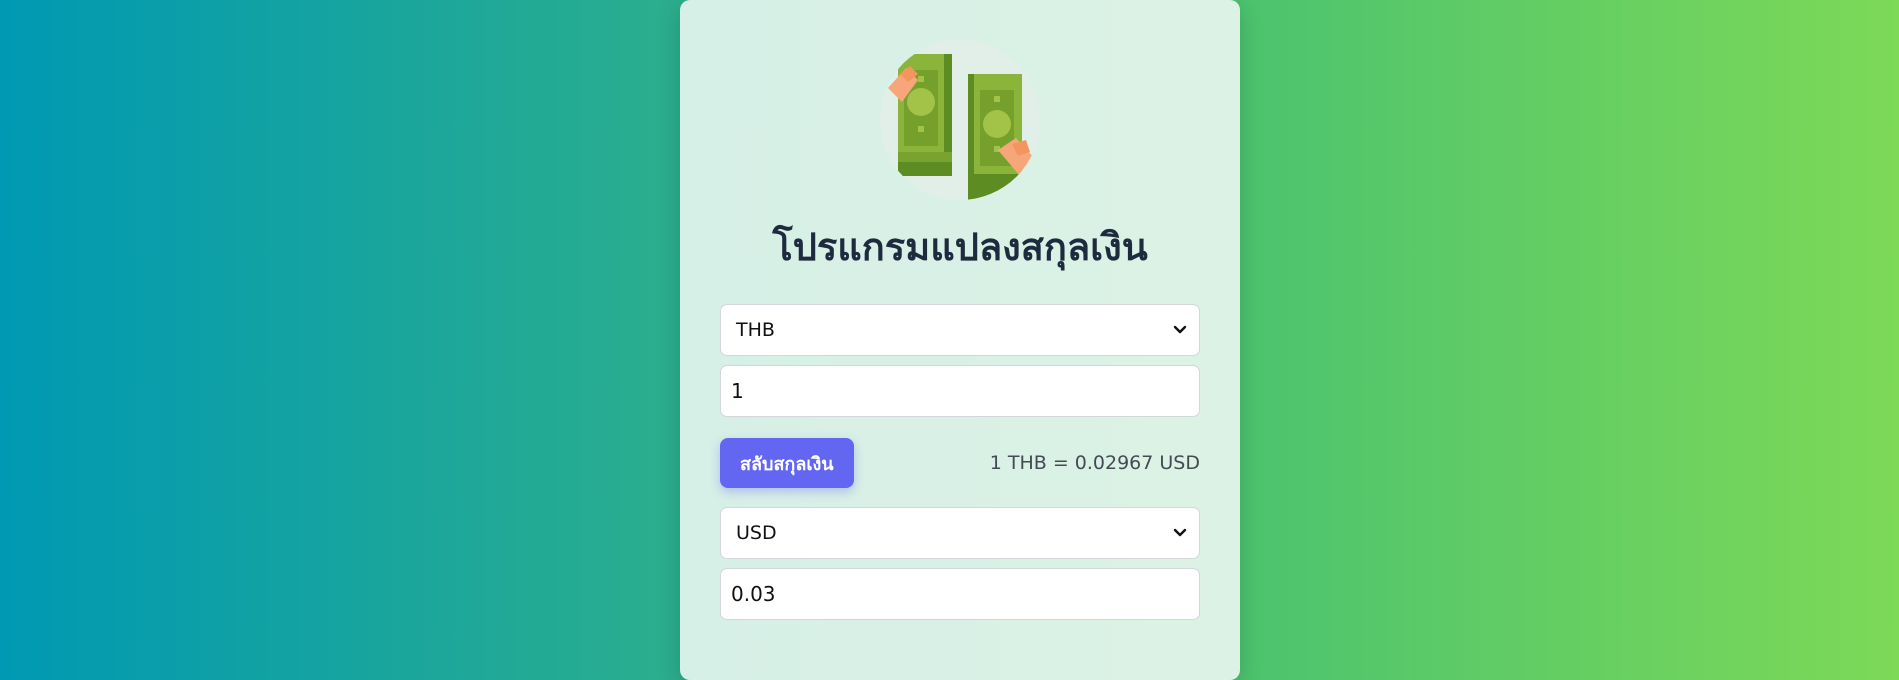 The width and height of the screenshot is (1899, 680). Describe the element at coordinates (960, 533) in the screenshot. I see `to-currency-select: USD` at that location.